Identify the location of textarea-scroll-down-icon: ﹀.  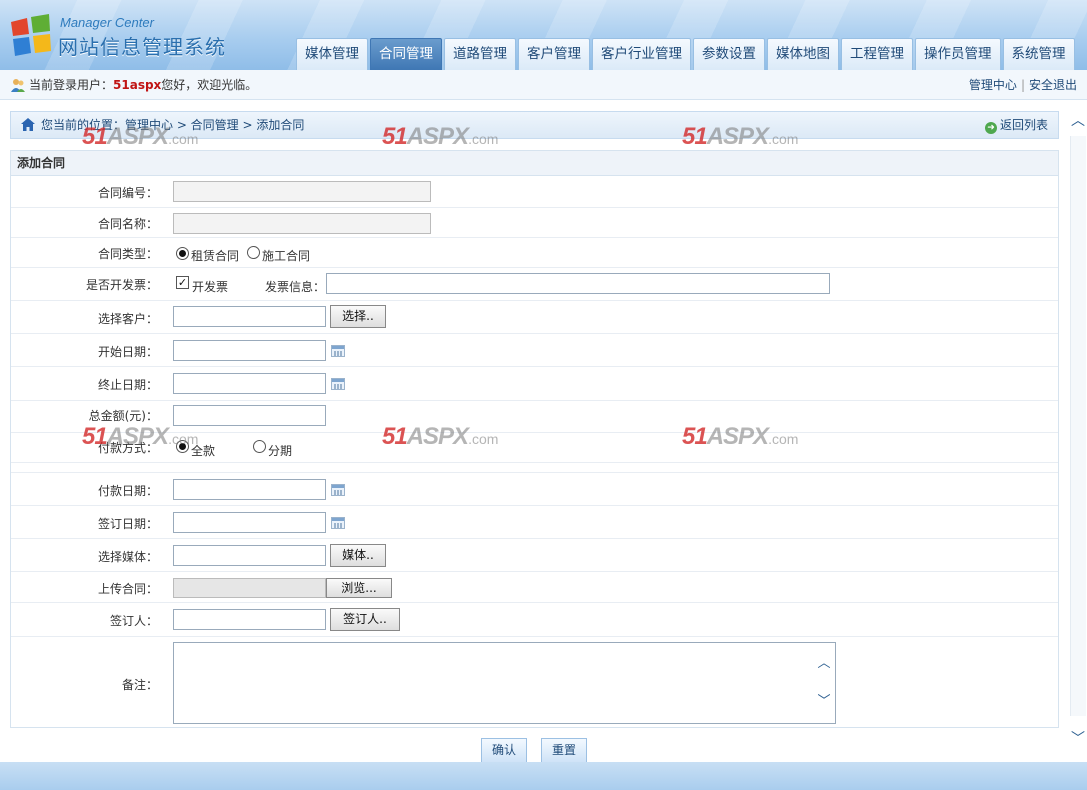
(824, 702).